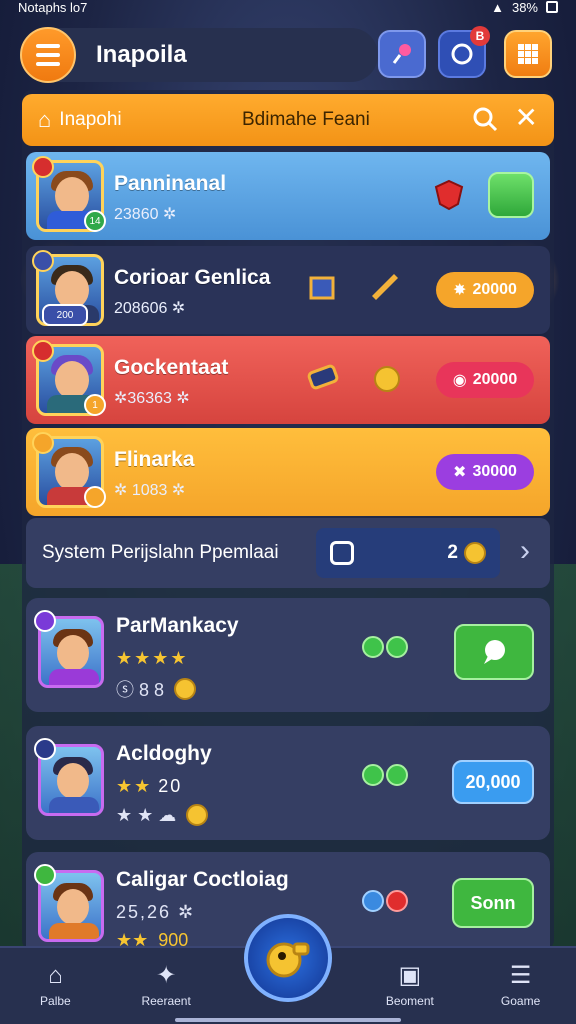  I want to click on nav-goame: ☰ Goame, so click(520, 986).